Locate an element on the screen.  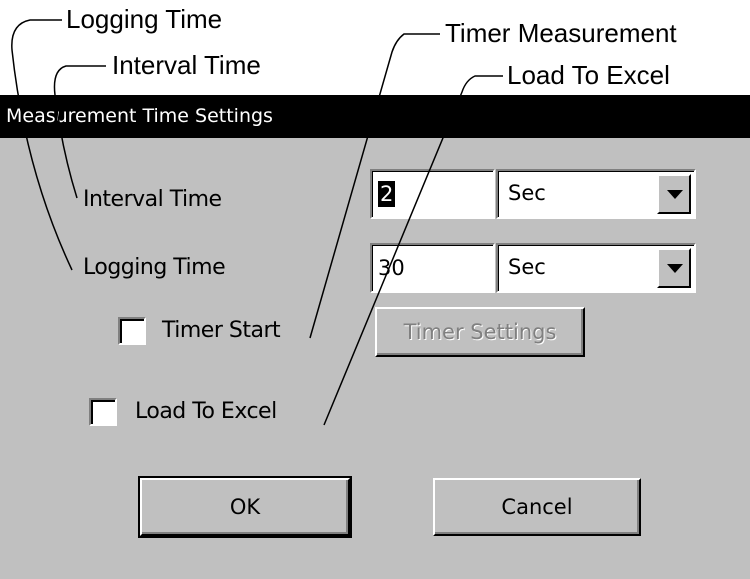
callout-timer-measurement: Timer Measurement is located at coordinates (561, 33).